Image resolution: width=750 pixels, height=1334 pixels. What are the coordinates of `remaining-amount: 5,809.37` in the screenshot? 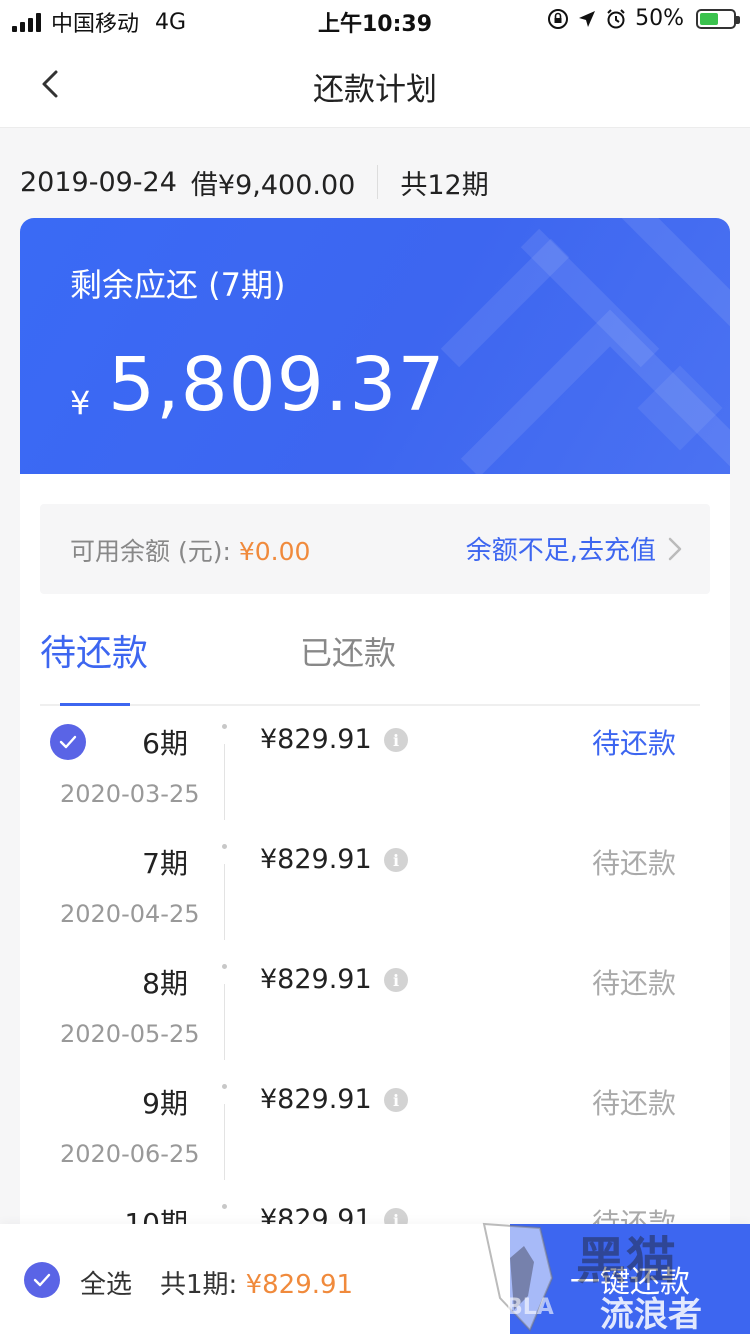 It's located at (277, 385).